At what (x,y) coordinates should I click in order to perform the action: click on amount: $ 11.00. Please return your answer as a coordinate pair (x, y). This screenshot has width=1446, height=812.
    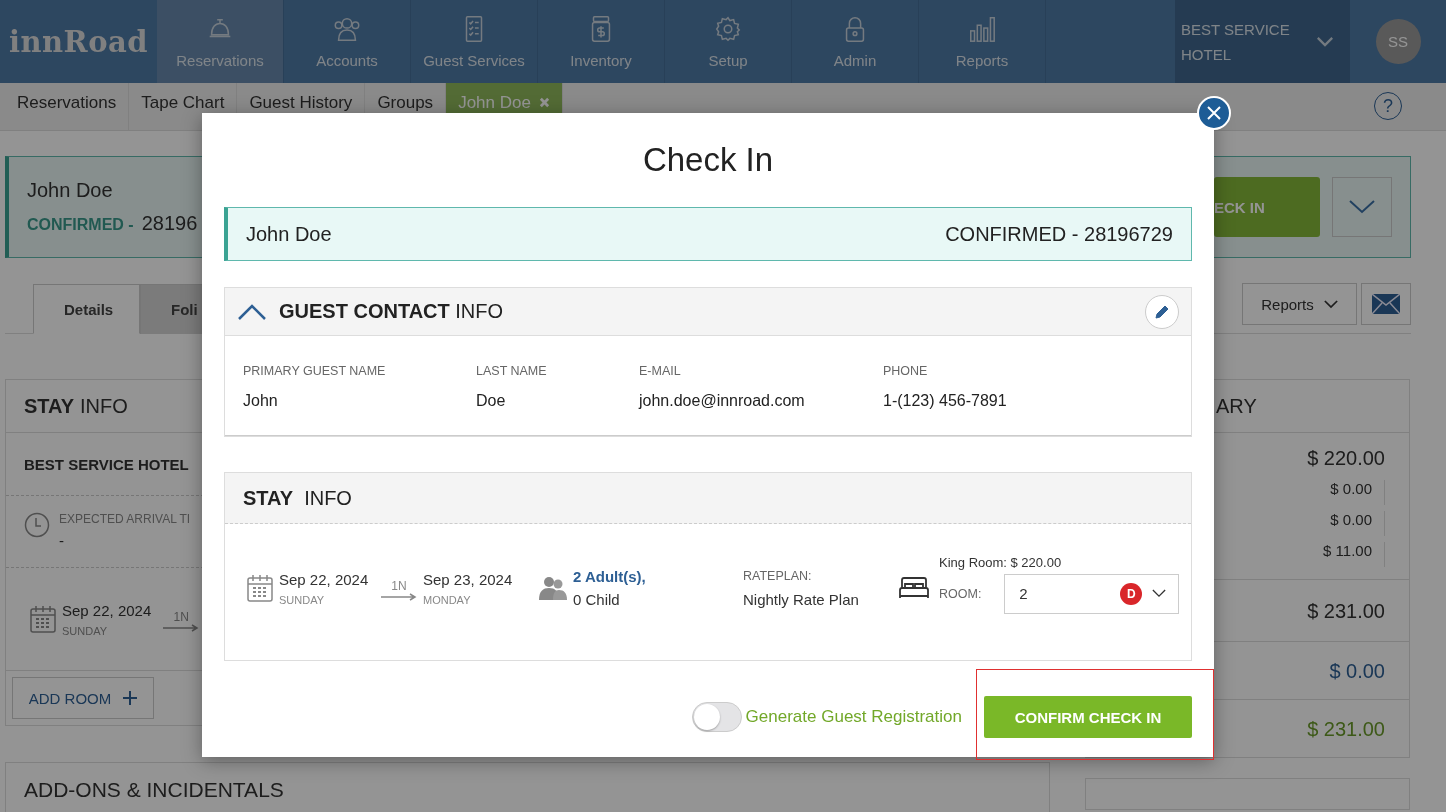
    Looking at the image, I should click on (1348, 554).